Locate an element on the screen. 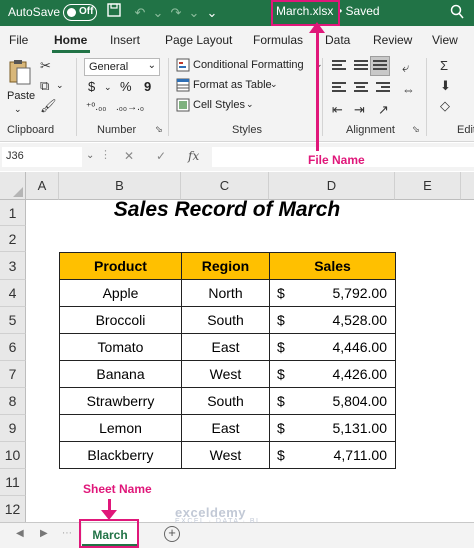 Image resolution: width=474 pixels, height=548 pixels. format-as-table-button: Format as Table is located at coordinates (232, 85).